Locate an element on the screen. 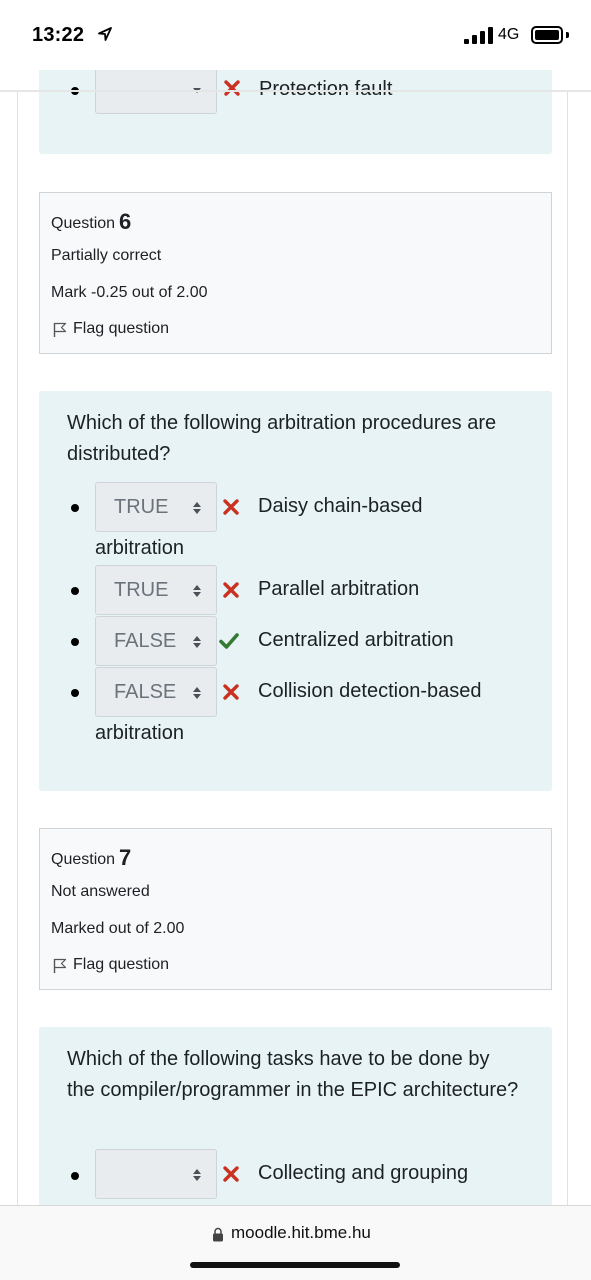 The height and width of the screenshot is (1280, 591). question-grade: Marked out of 2.00 is located at coordinates (118, 928).